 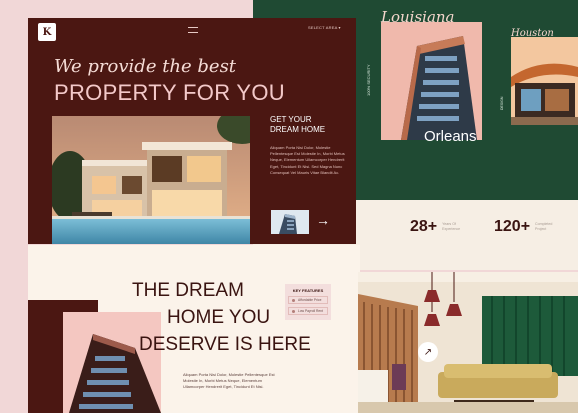 What do you see at coordinates (219, 317) in the screenshot?
I see `dream-title-line-2: HOME YOU` at bounding box center [219, 317].